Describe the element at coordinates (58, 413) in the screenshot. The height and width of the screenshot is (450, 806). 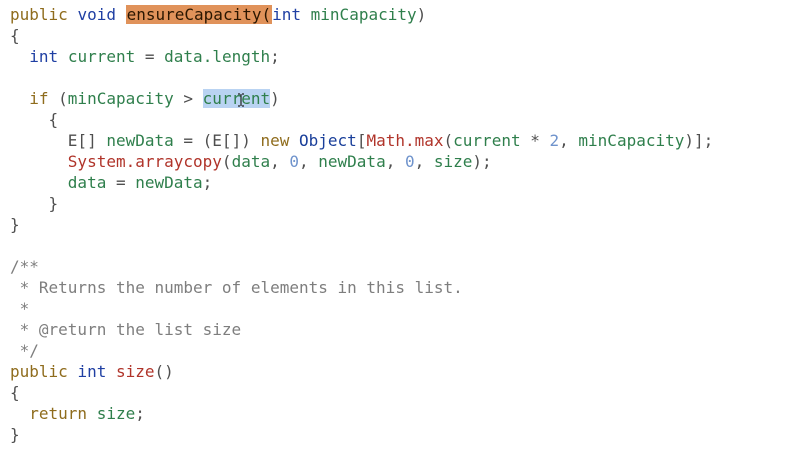
I see `keyword: return` at that location.